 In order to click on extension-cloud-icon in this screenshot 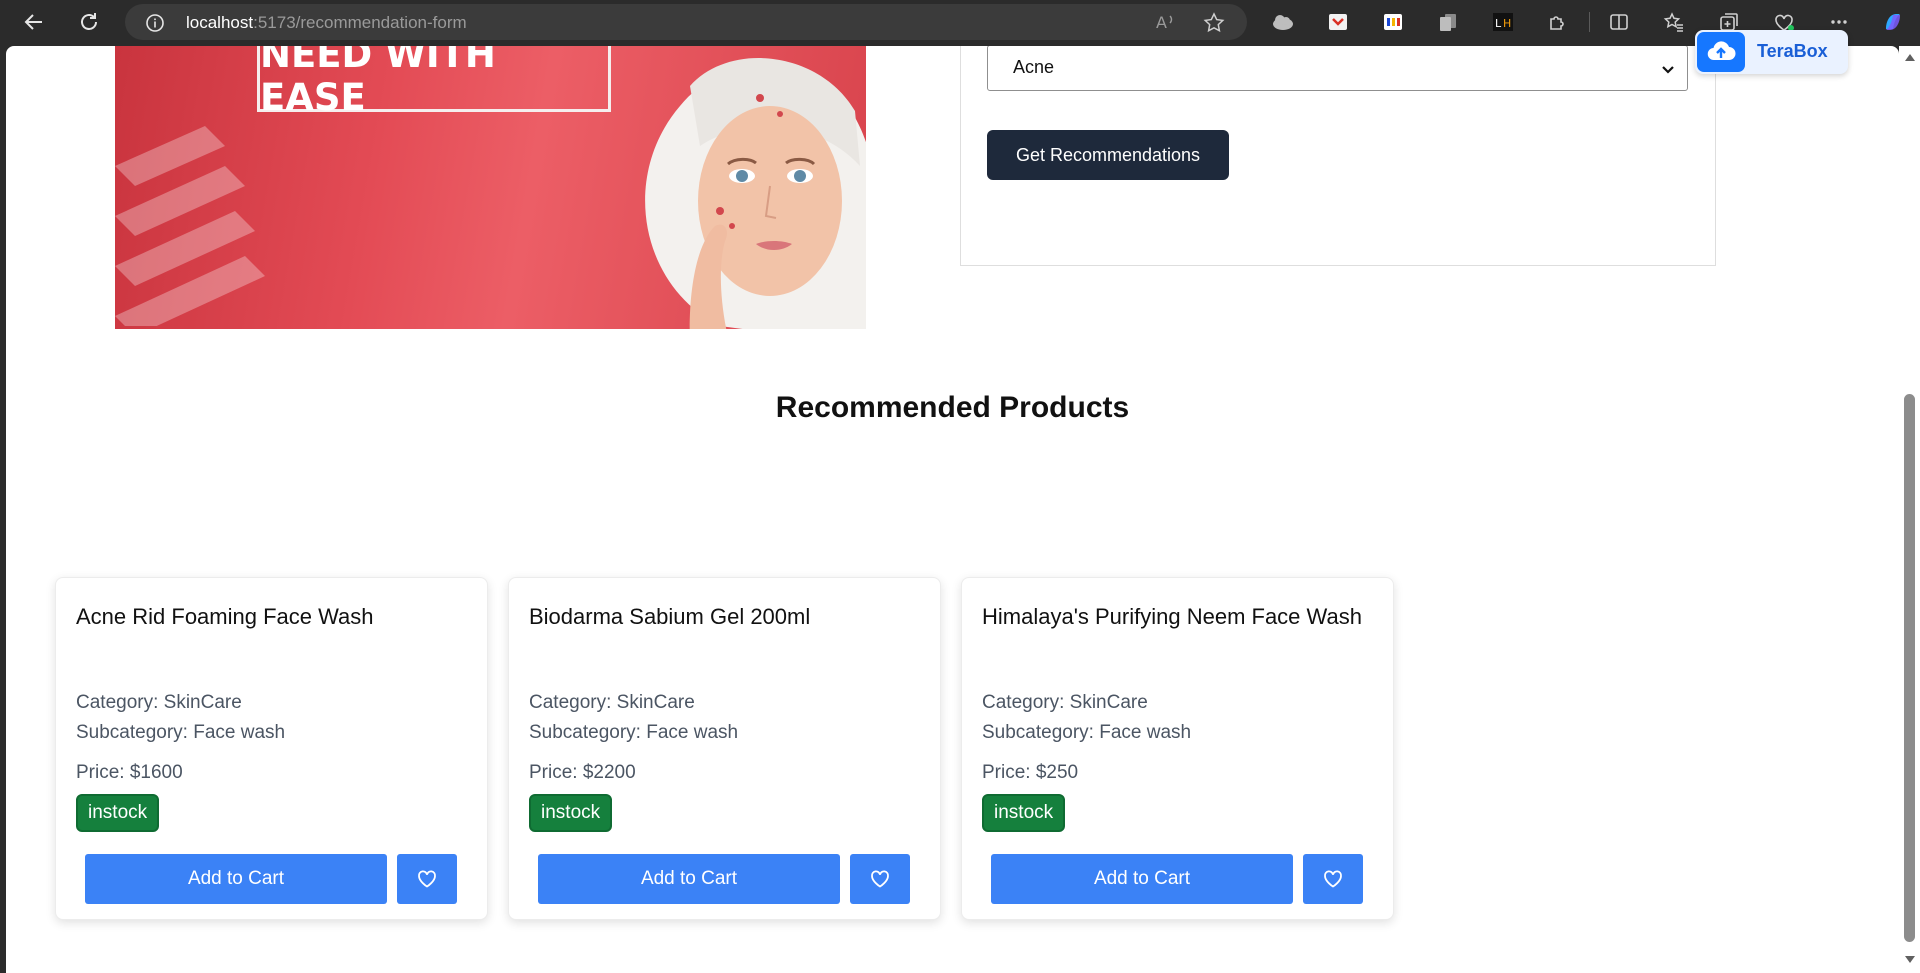, I will do `click(1283, 22)`.